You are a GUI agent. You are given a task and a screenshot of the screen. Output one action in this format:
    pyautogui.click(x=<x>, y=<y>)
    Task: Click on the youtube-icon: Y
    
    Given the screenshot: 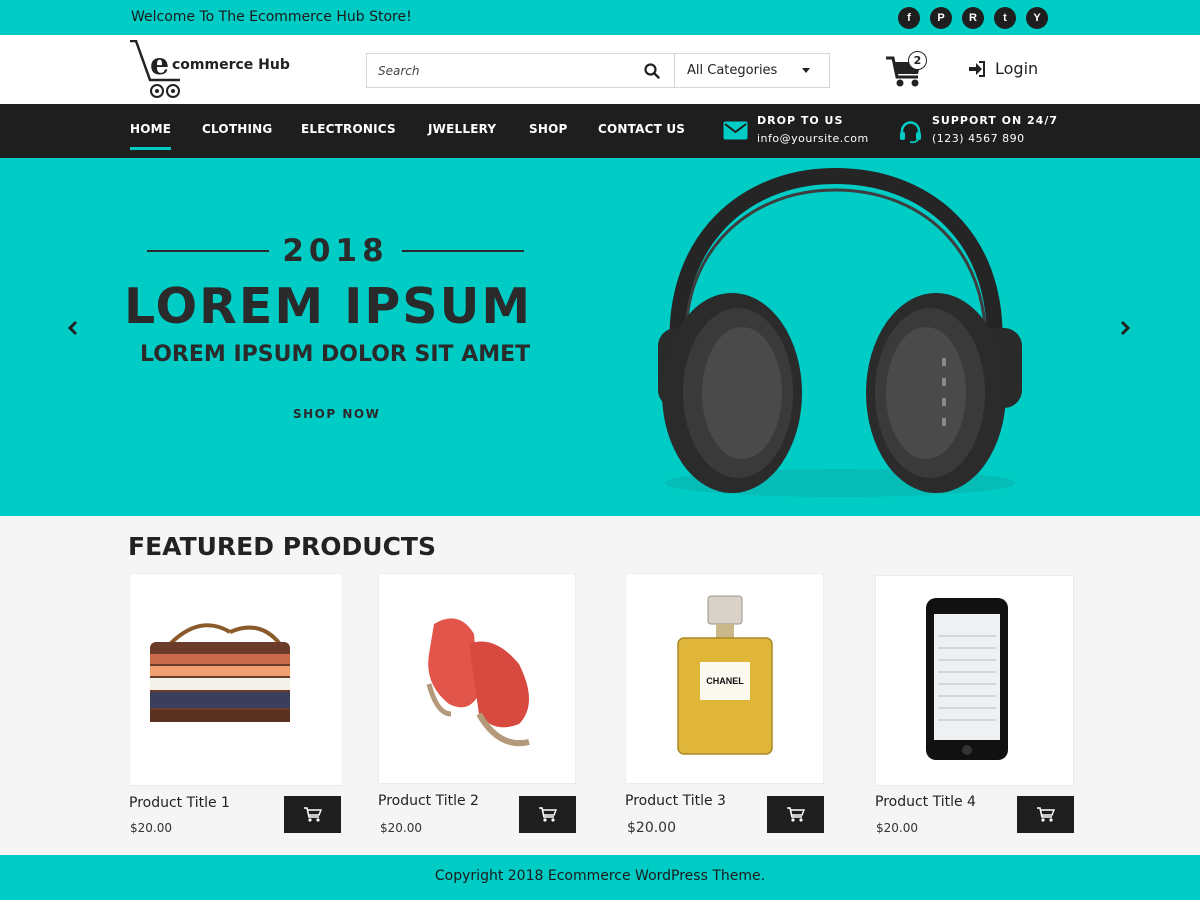 What is the action you would take?
    pyautogui.click(x=1037, y=18)
    